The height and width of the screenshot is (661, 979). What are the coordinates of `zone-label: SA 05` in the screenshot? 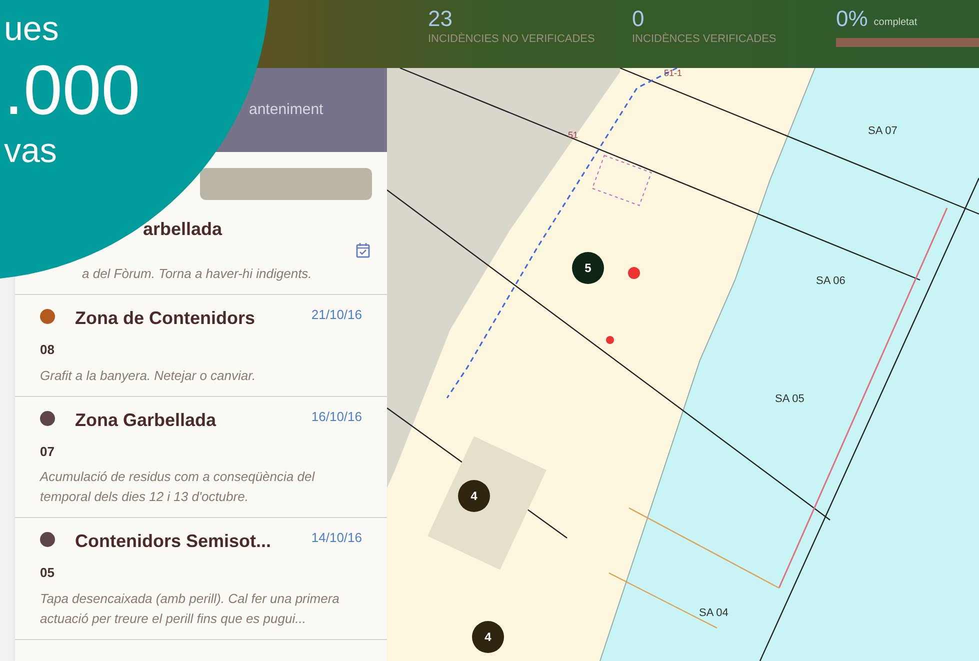 It's located at (789, 399).